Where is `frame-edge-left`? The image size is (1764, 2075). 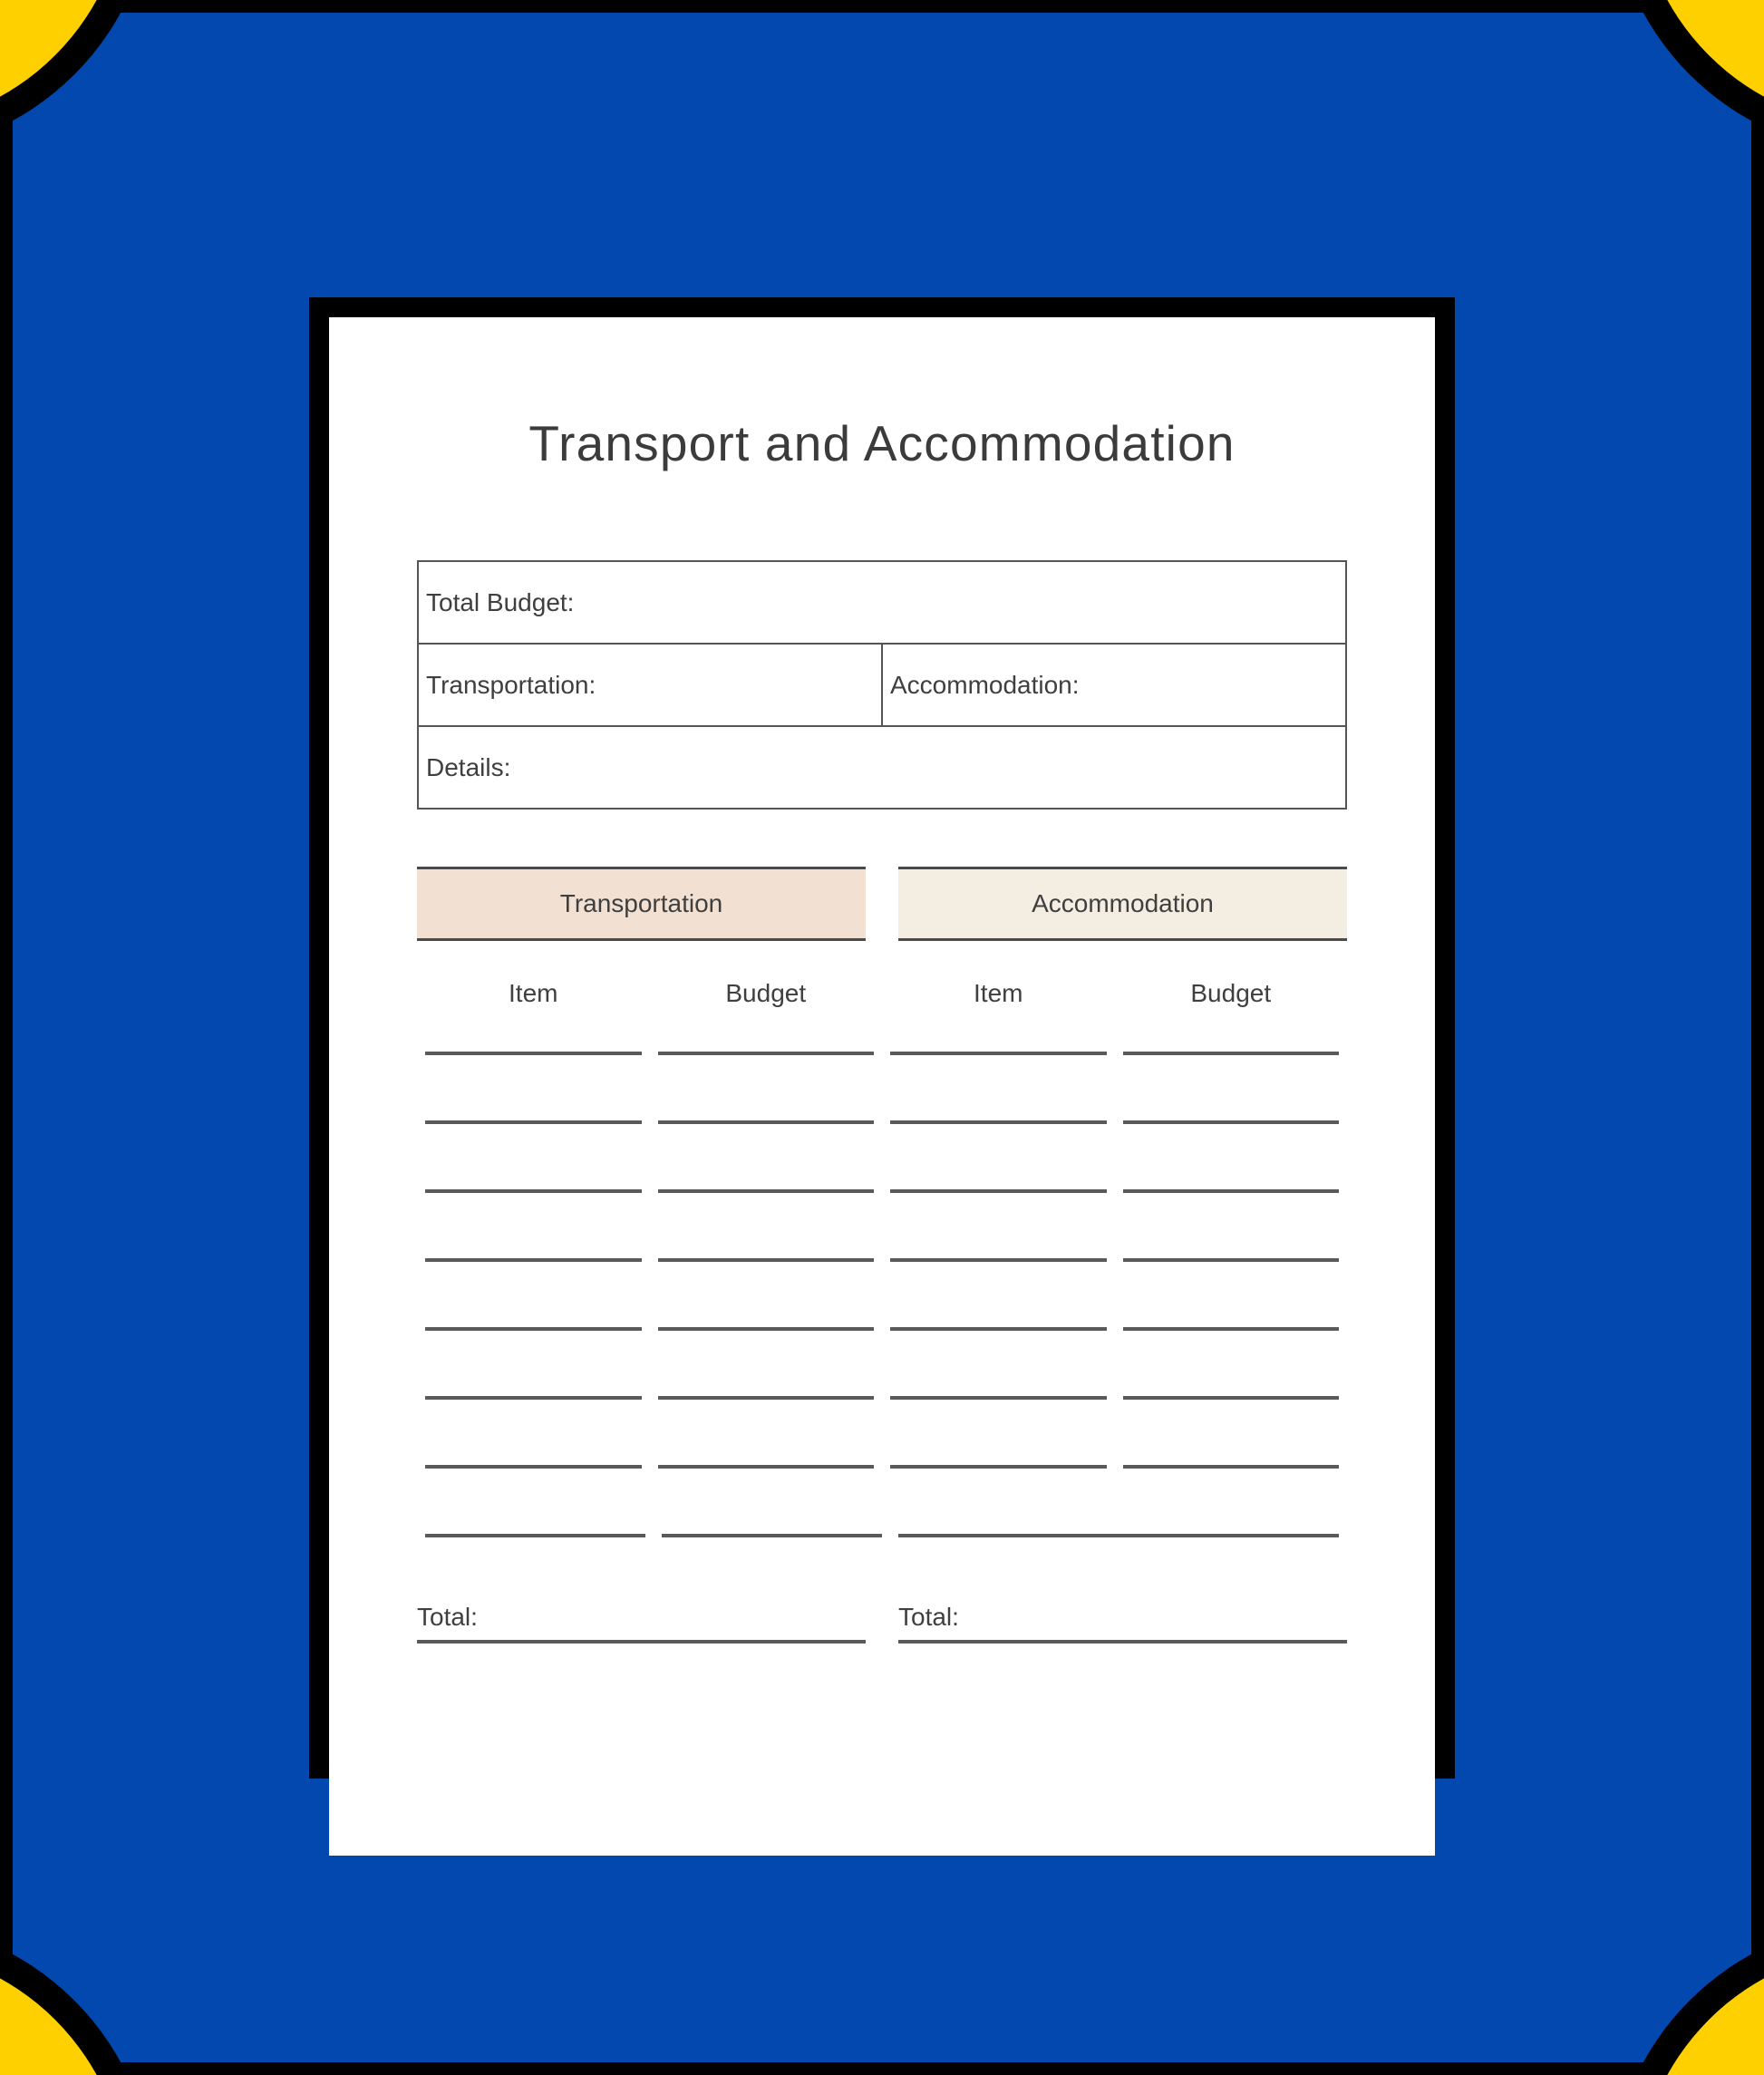
frame-edge-left is located at coordinates (7, 1037).